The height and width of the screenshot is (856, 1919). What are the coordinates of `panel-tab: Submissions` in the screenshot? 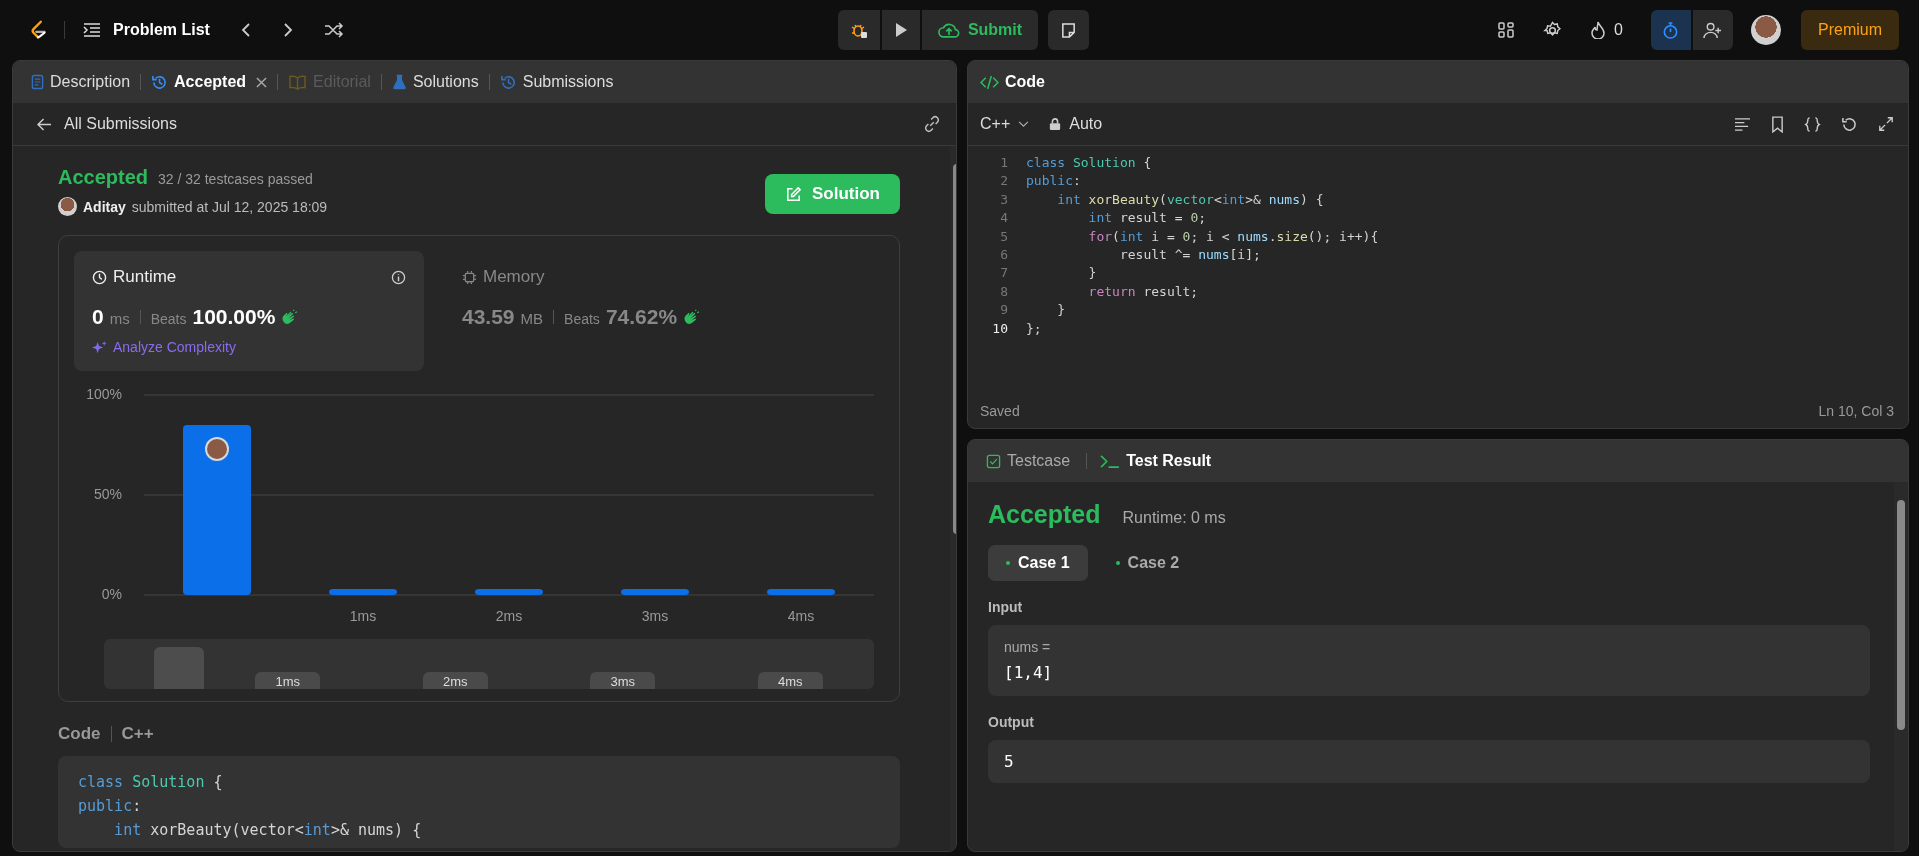 It's located at (556, 82).